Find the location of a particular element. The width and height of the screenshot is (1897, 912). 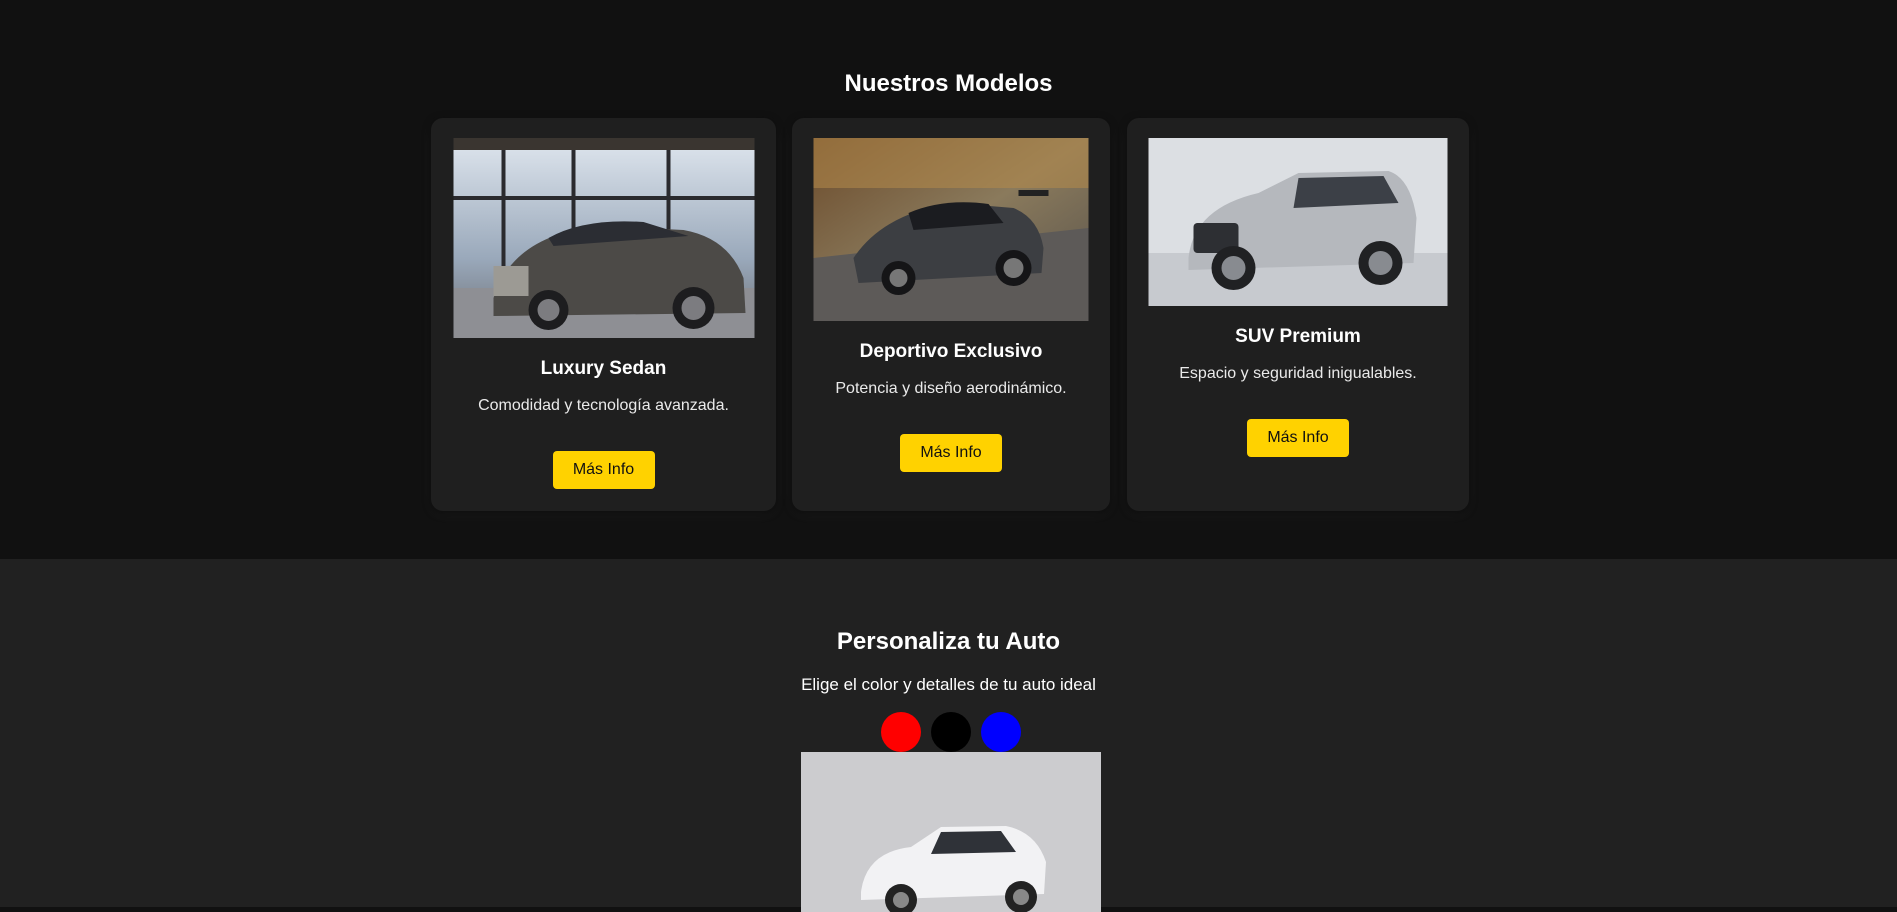

color-swatch-blue is located at coordinates (1001, 732).